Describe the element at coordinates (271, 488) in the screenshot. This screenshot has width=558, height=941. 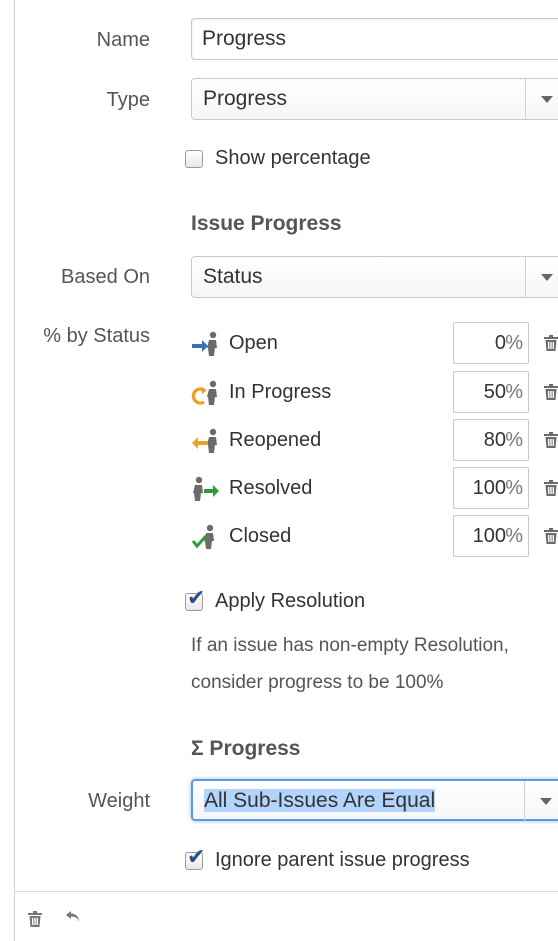
I see `status-label-resolved: Resolved` at that location.